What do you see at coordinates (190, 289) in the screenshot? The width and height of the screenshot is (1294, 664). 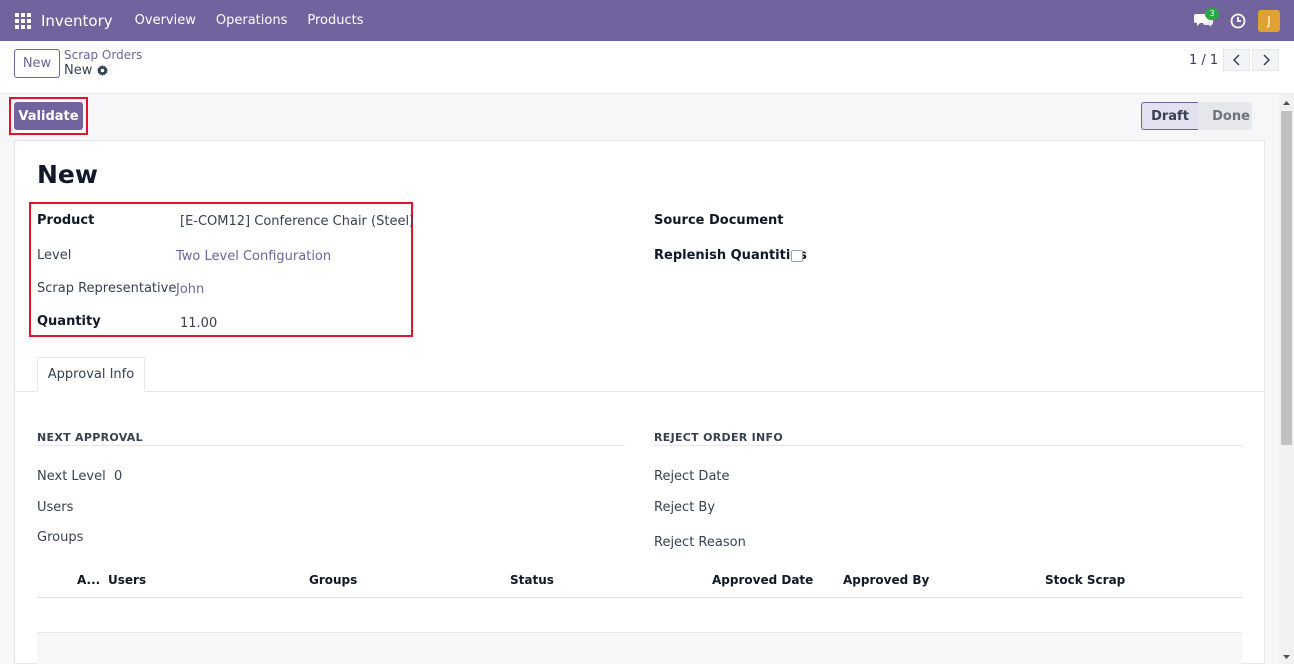 I see `scrap-representative-field: John` at bounding box center [190, 289].